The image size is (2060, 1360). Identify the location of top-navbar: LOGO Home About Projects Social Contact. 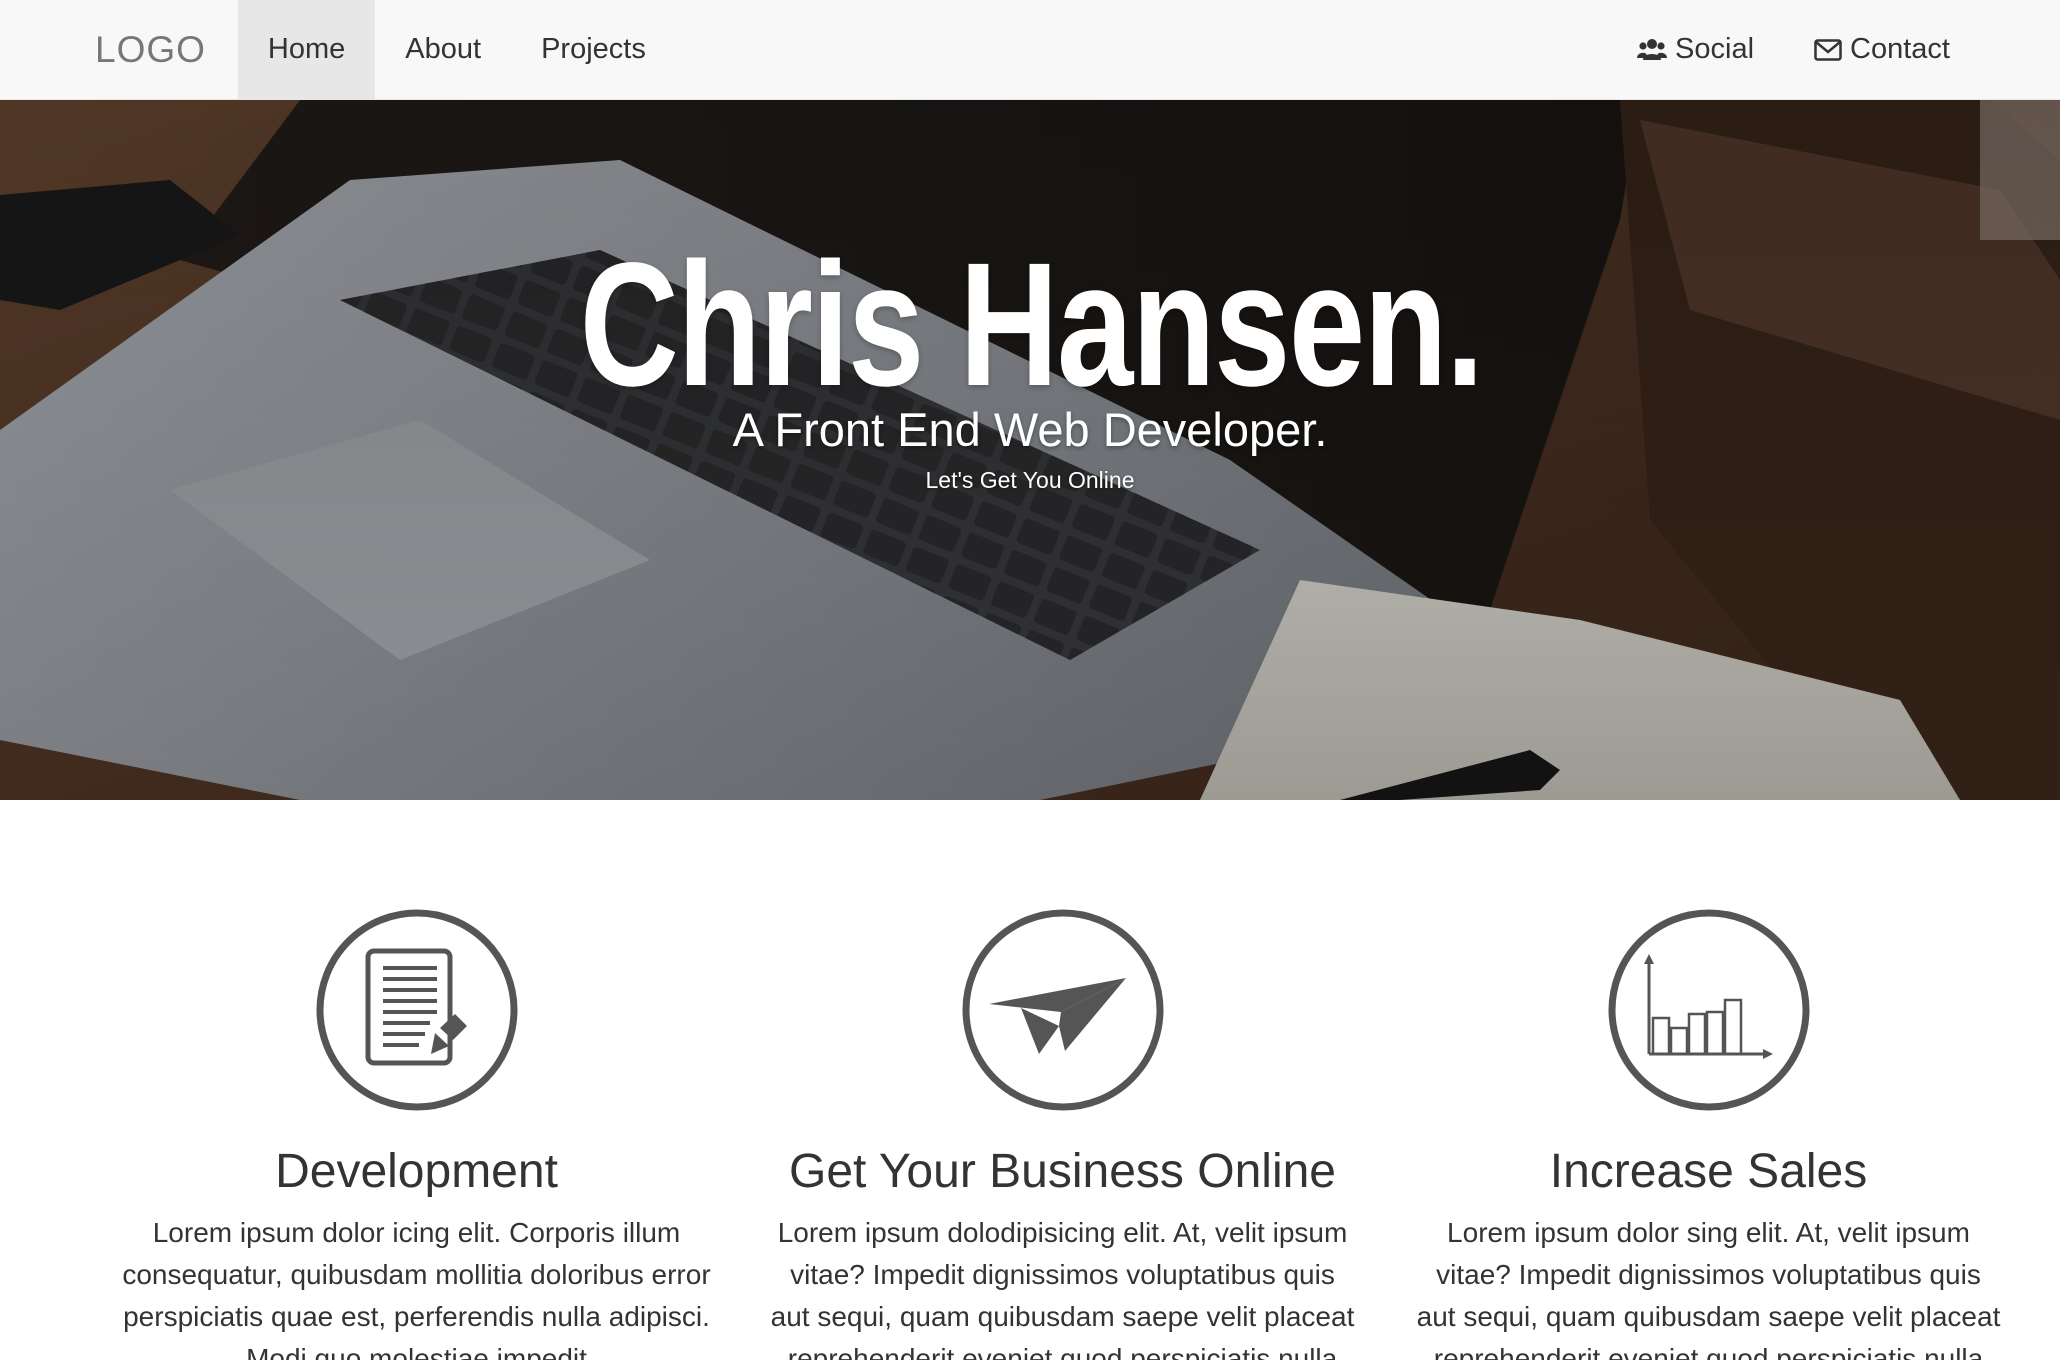
(1030, 50).